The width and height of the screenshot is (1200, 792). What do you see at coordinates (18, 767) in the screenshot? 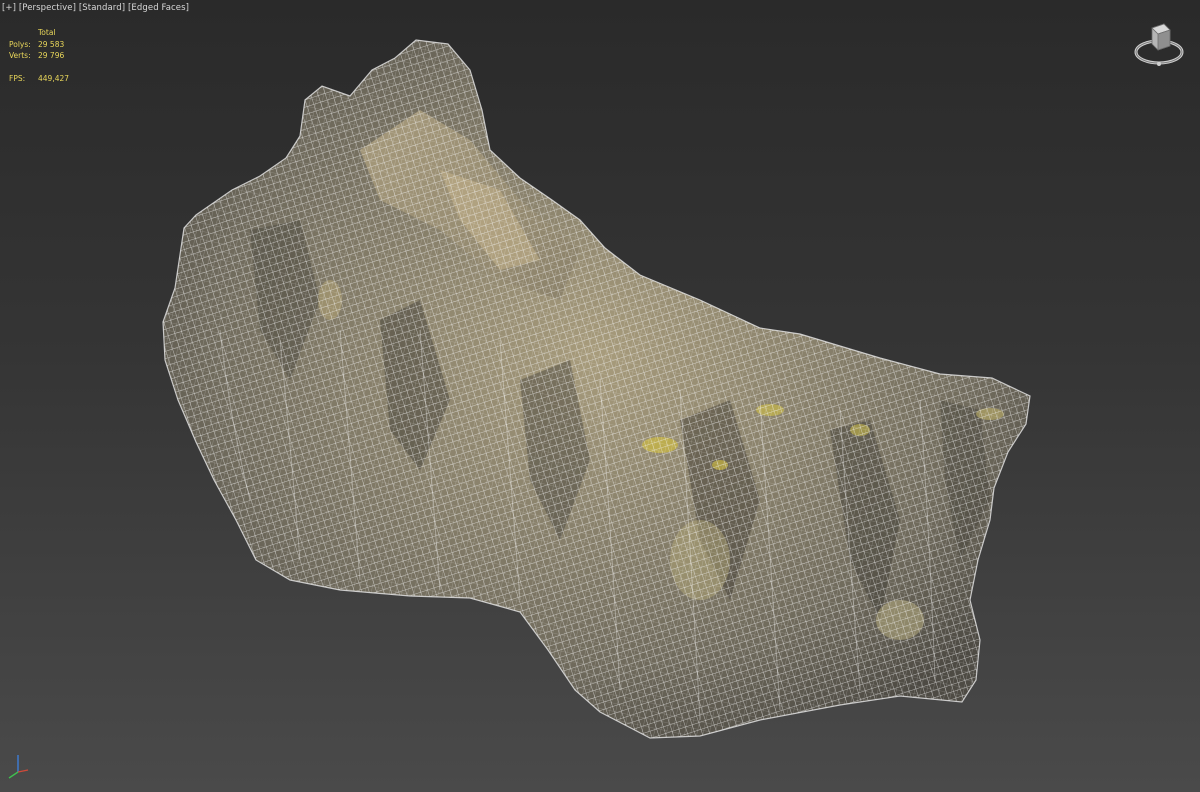
I see `axis-tripod-icon` at bounding box center [18, 767].